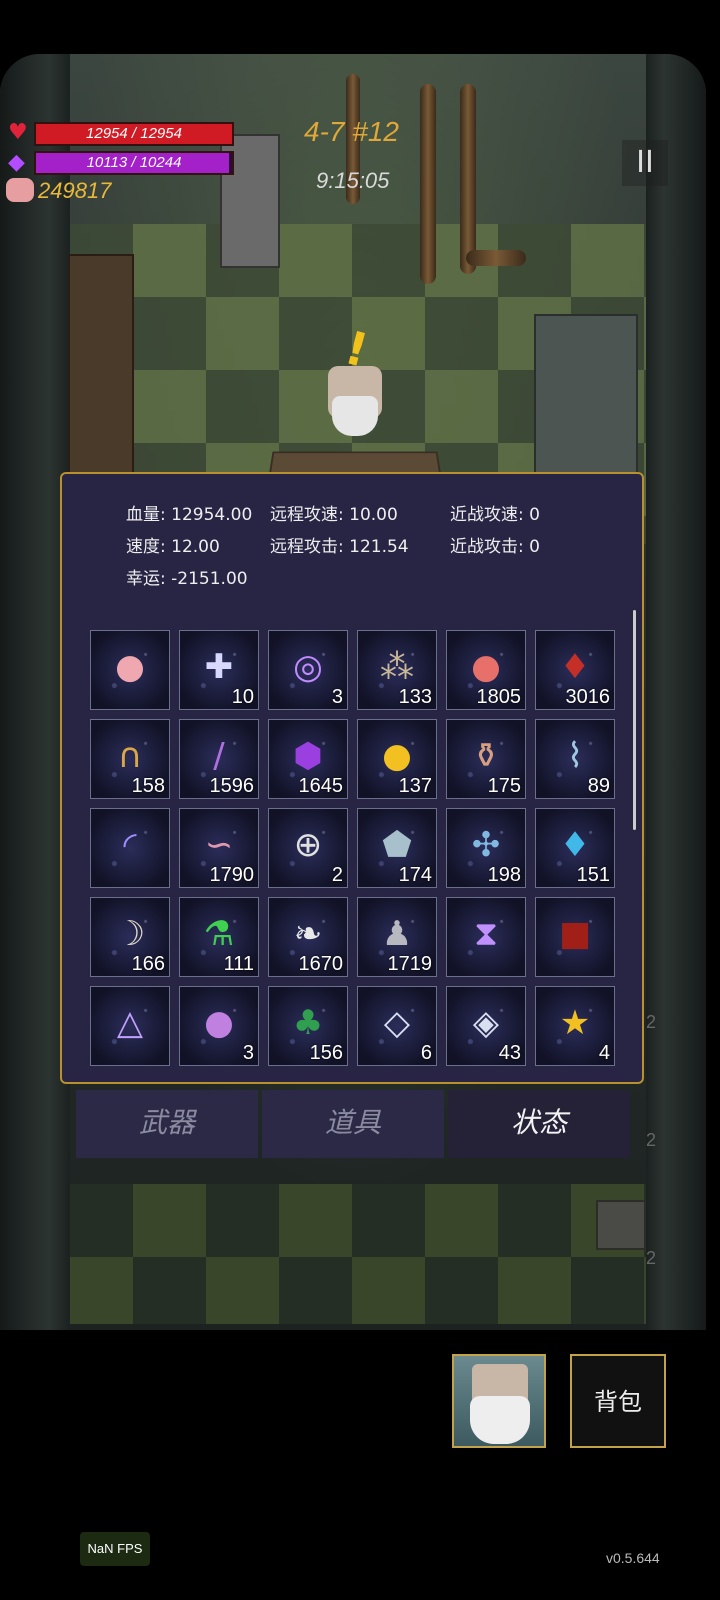 This screenshot has height=1600, width=720. What do you see at coordinates (308, 844) in the screenshot?
I see `medal-icon: ⊕` at bounding box center [308, 844].